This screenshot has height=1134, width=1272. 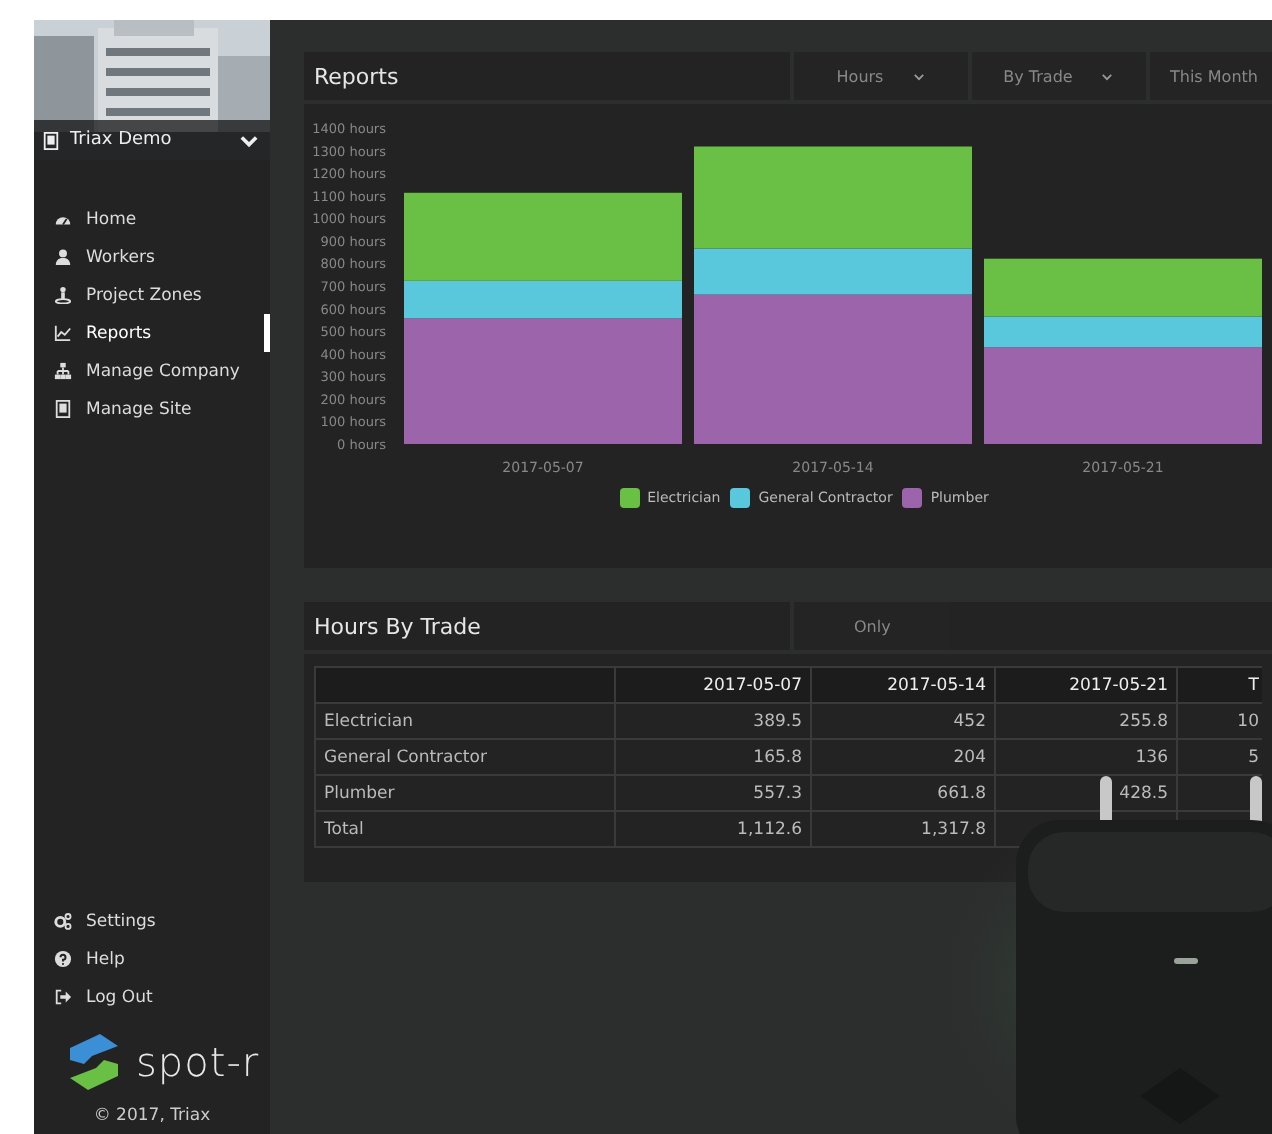 What do you see at coordinates (903, 721) in the screenshot?
I see `table-cell: 452` at bounding box center [903, 721].